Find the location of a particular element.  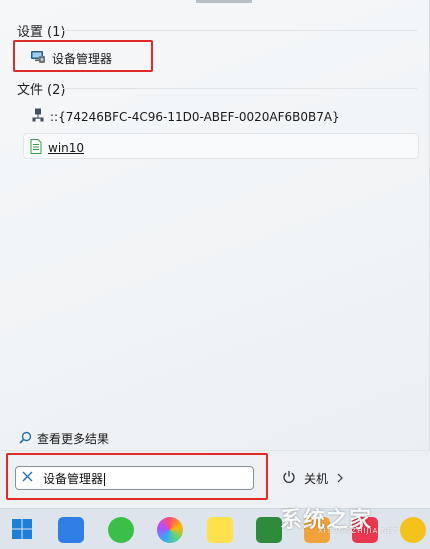

search-icon is located at coordinates (25, 439).